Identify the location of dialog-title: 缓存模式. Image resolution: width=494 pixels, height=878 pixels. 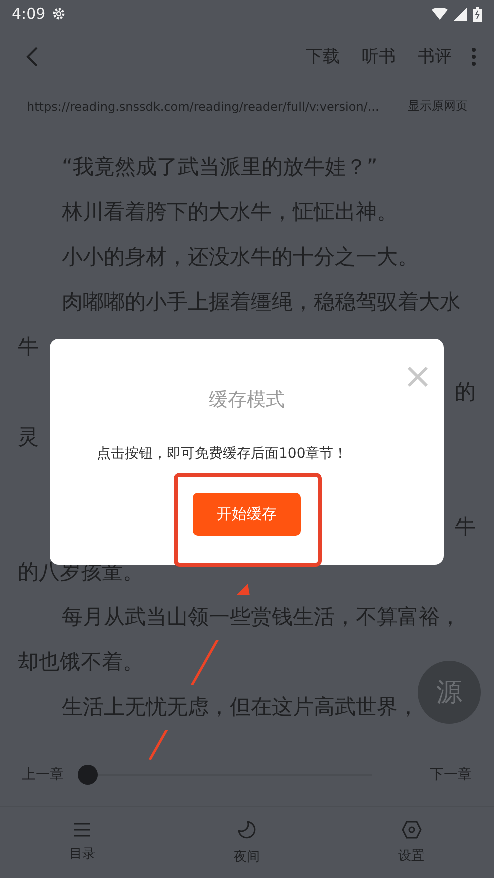
(247, 400).